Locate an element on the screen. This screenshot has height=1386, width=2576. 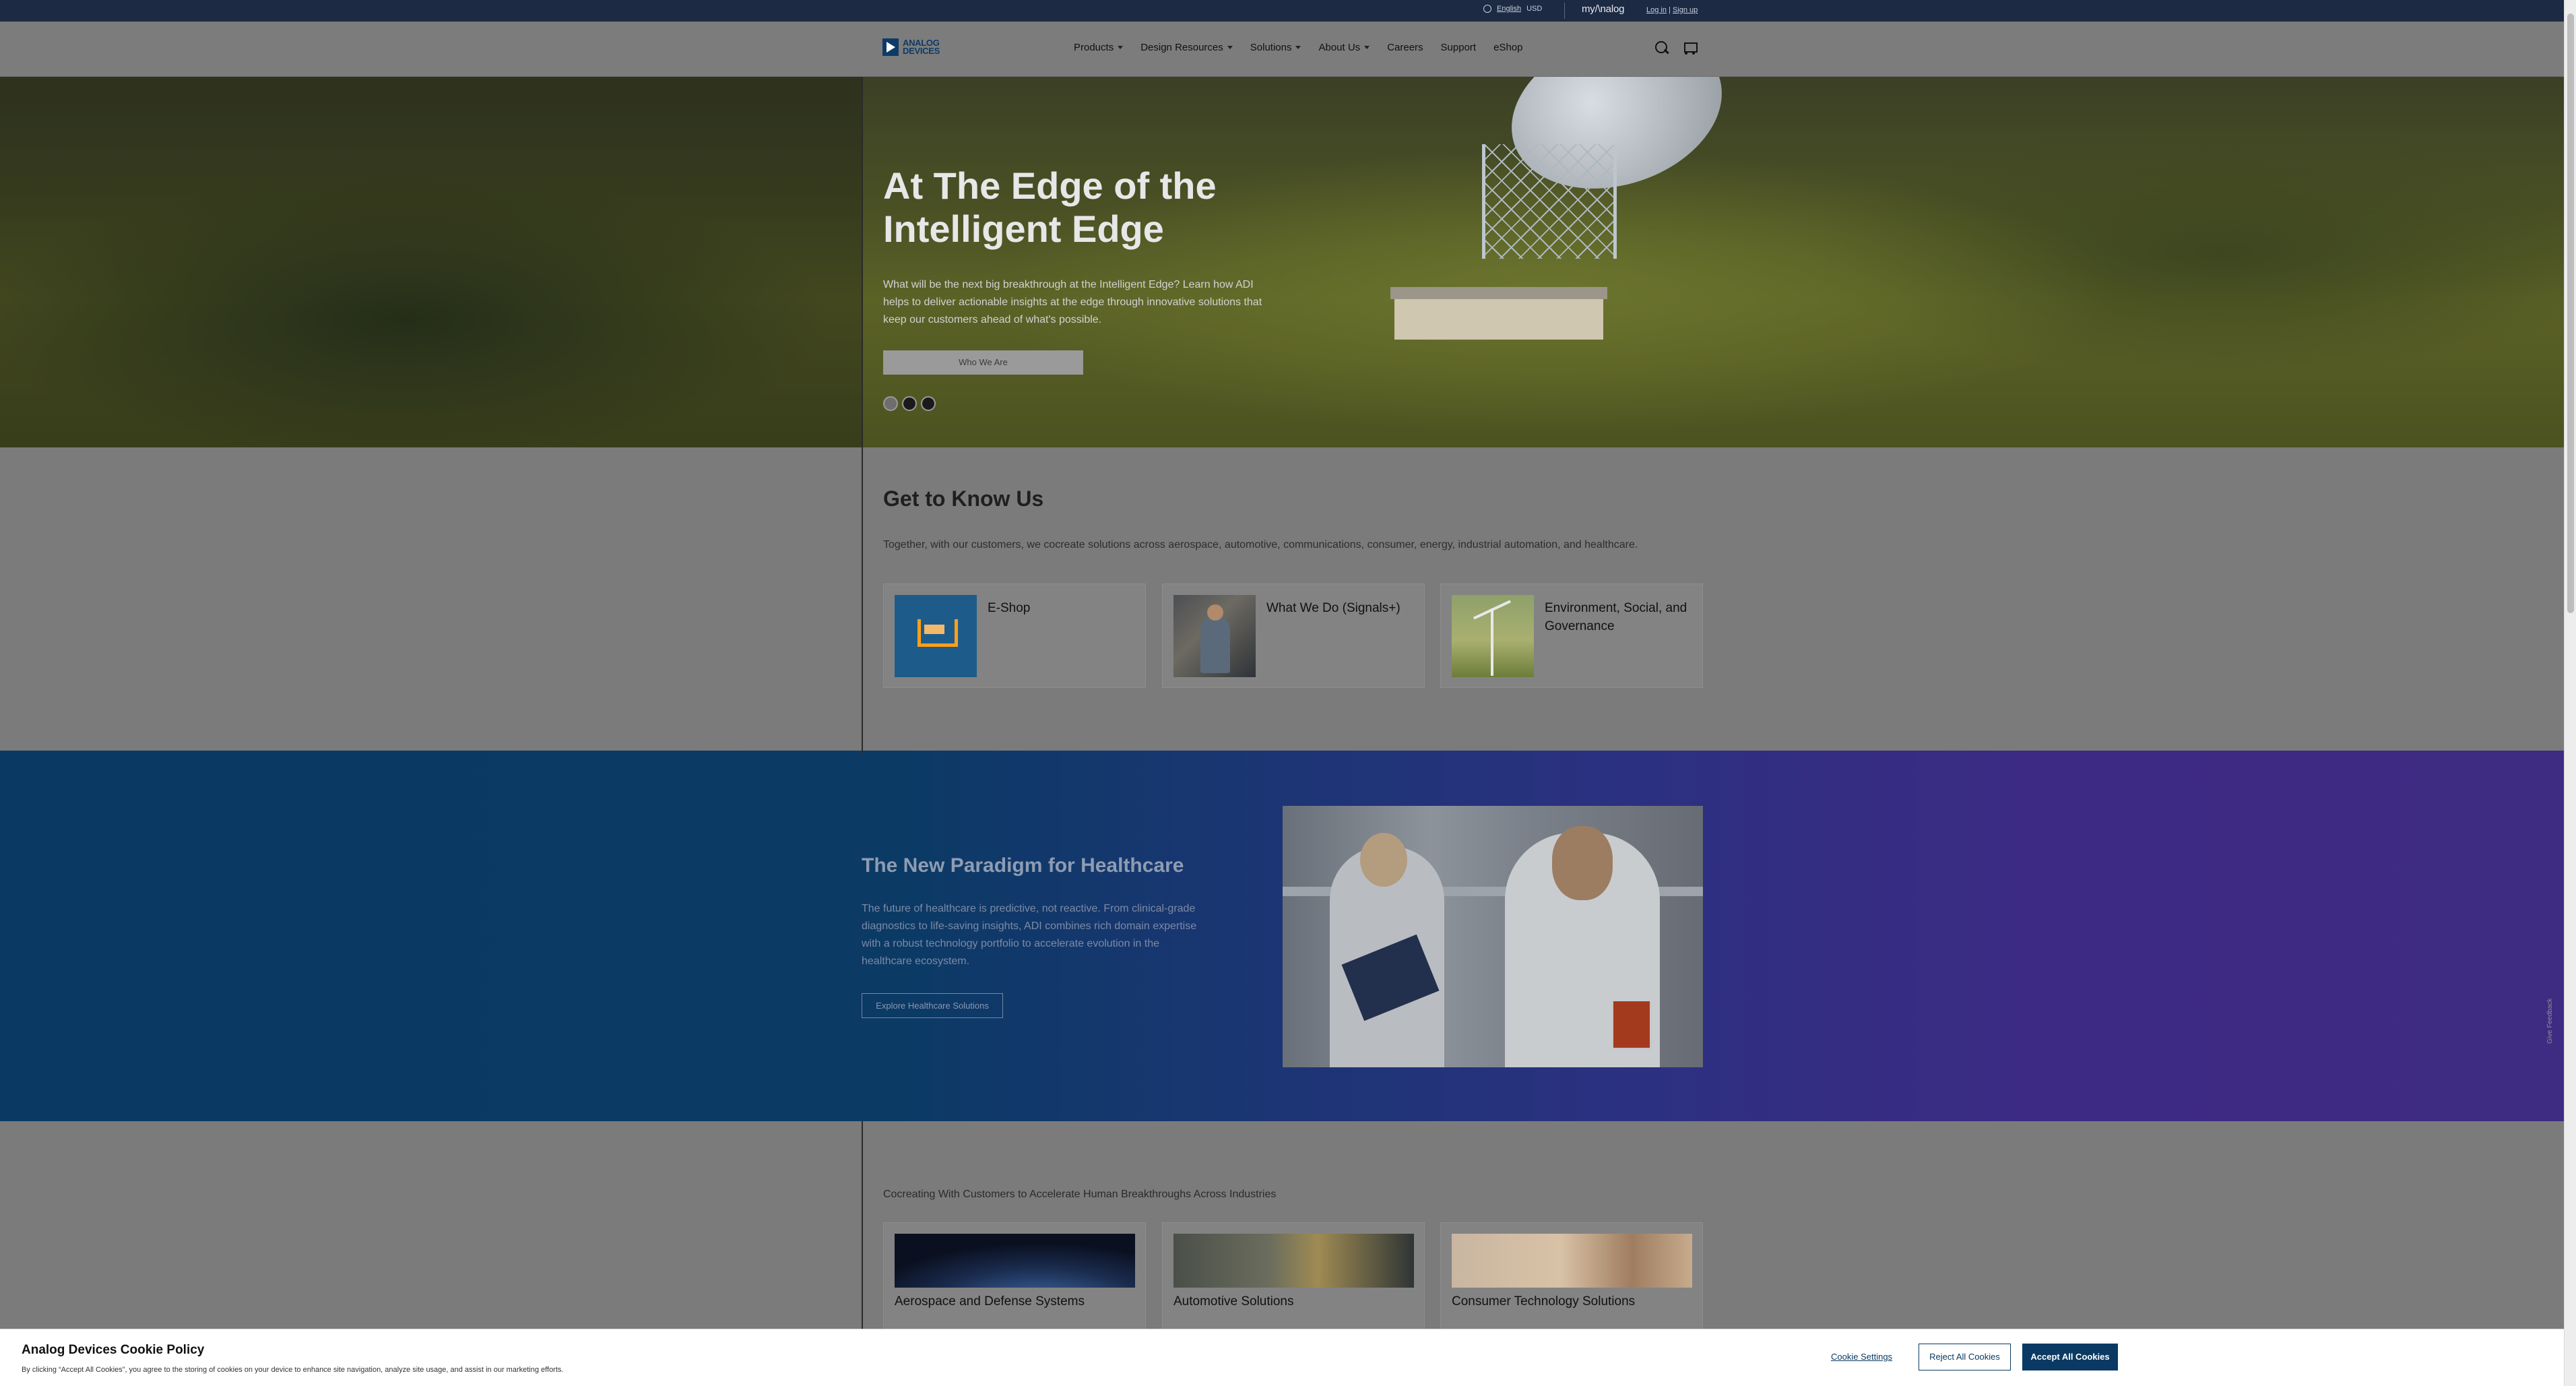
radio-telescope-image is located at coordinates (1606, 168).